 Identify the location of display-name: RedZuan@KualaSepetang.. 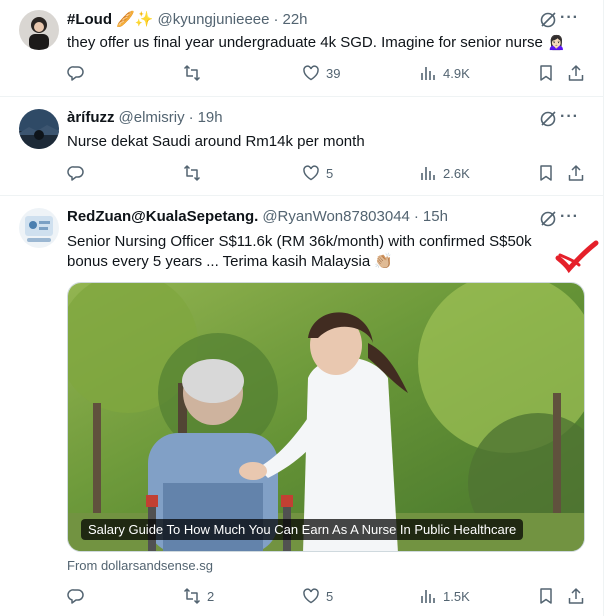
(162, 216).